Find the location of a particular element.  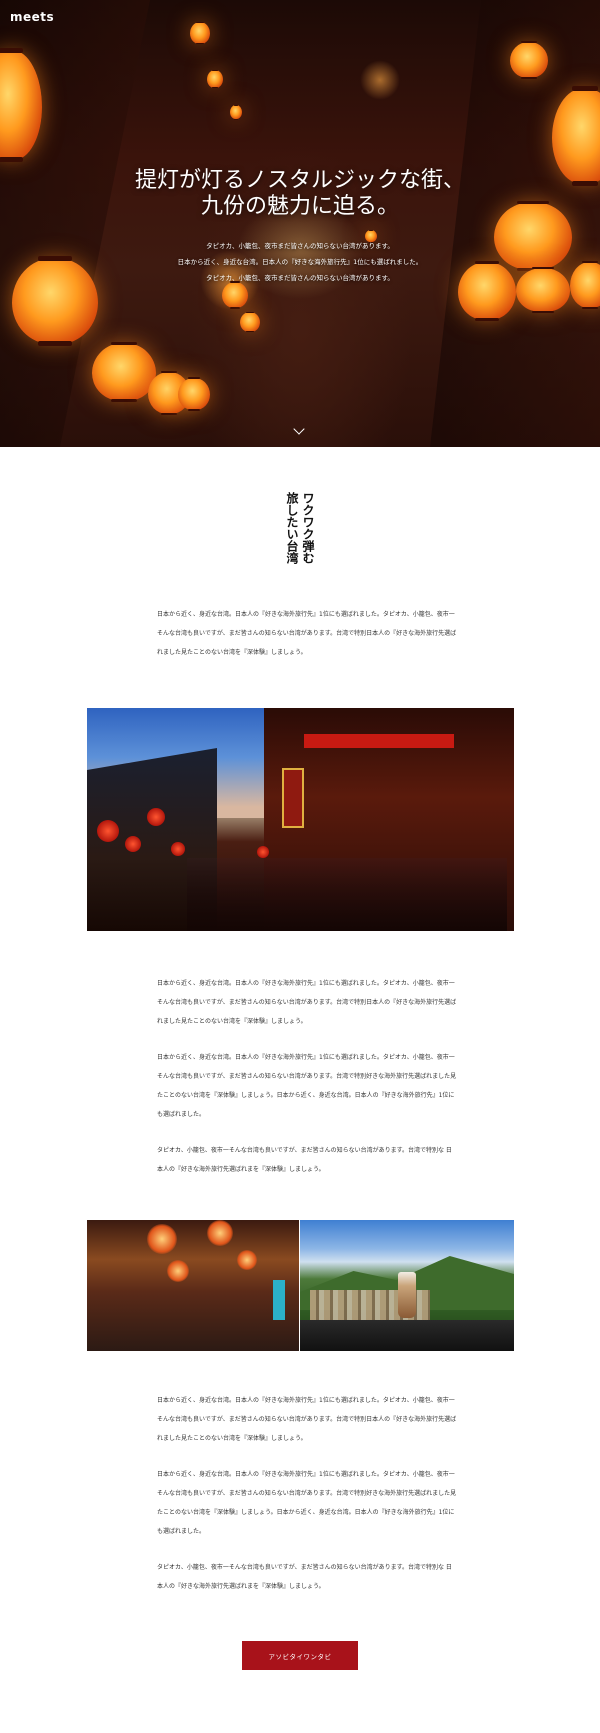

mountain-photo is located at coordinates (407, 1285).